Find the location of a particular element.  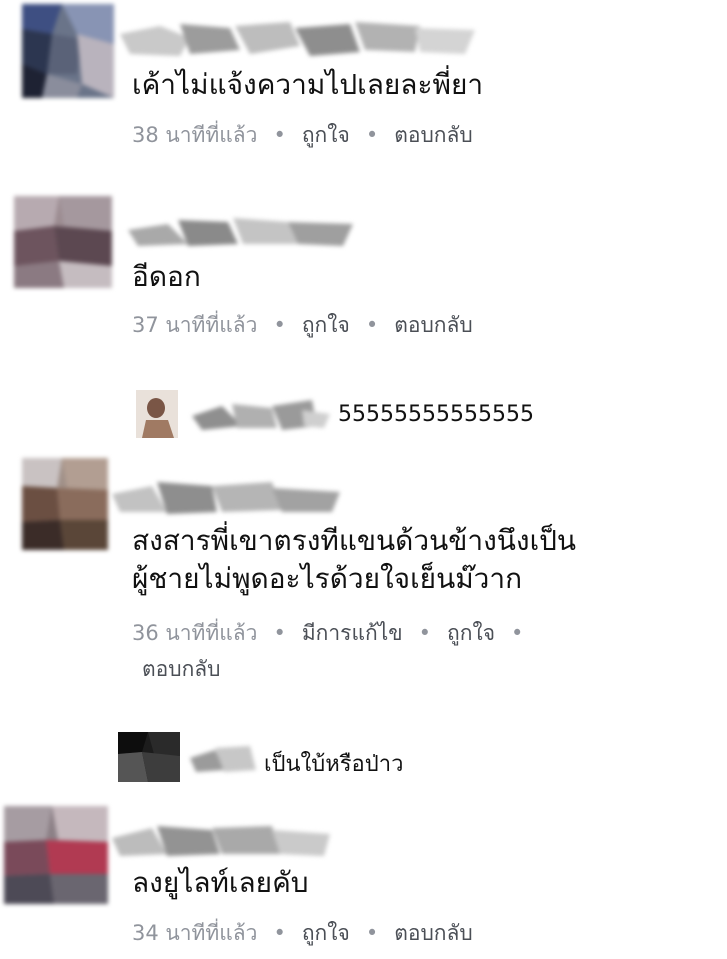

comment-text: ลงยูไลท์เลยคับ is located at coordinates (220, 882).